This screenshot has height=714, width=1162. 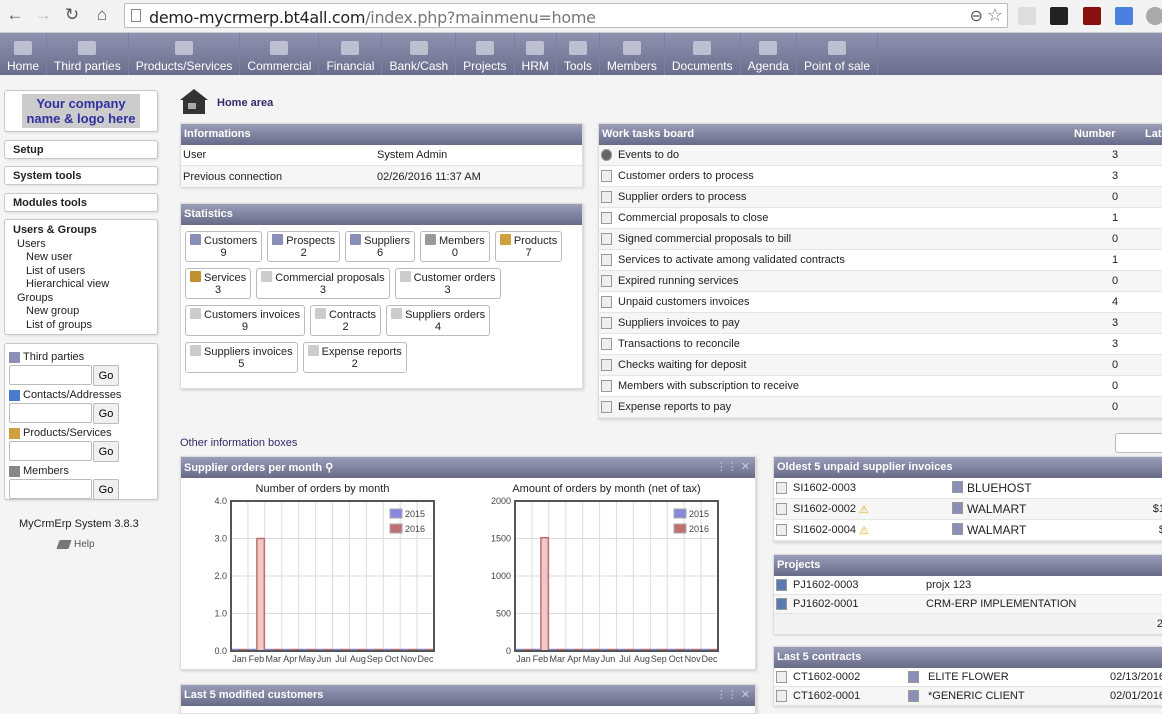 I want to click on invoice-ref: SI1602-0002, so click(x=824, y=509).